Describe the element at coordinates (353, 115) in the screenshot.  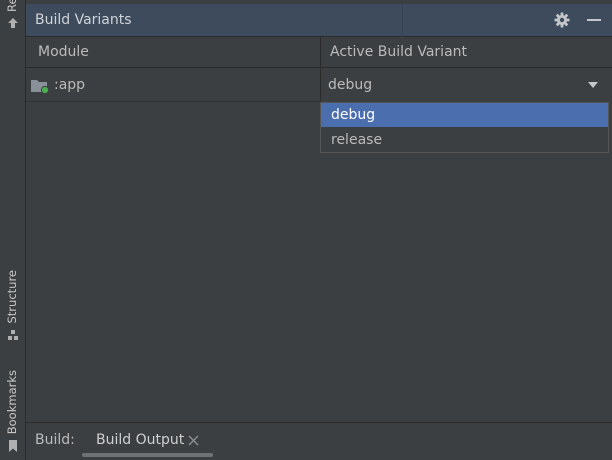
I see `dropdown-option-label: debug` at that location.